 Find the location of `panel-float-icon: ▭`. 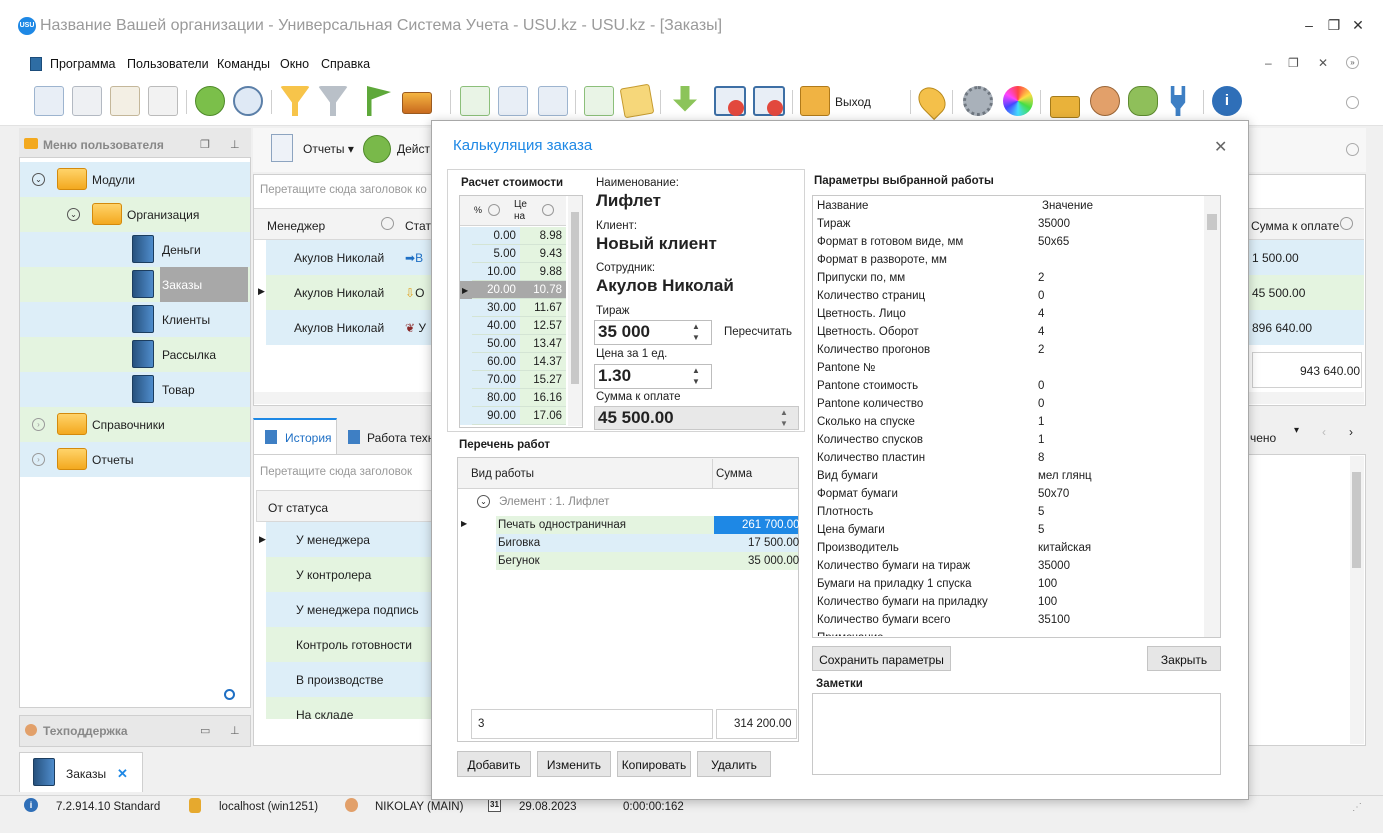

panel-float-icon: ▭ is located at coordinates (205, 730).